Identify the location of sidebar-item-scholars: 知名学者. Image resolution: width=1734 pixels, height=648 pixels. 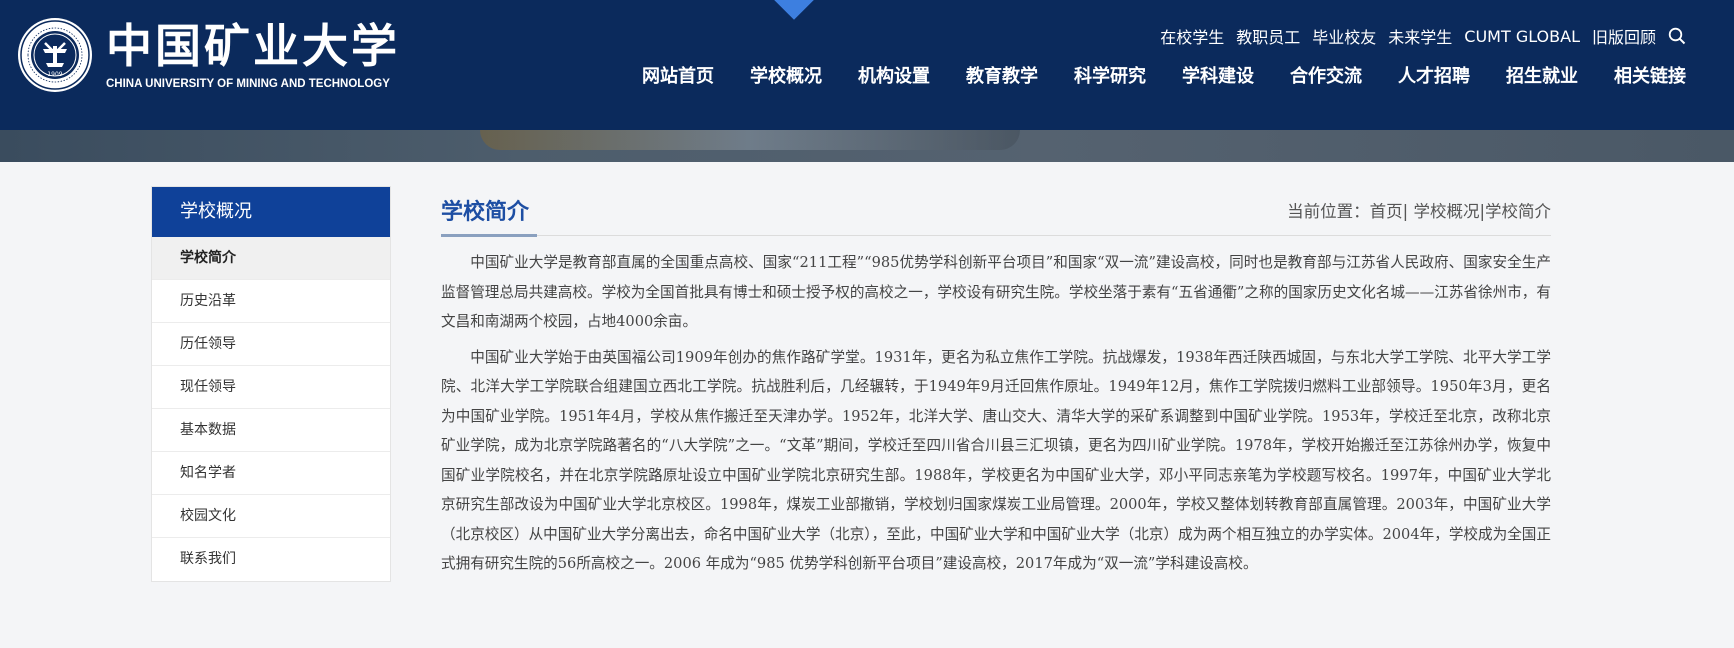
(271, 473).